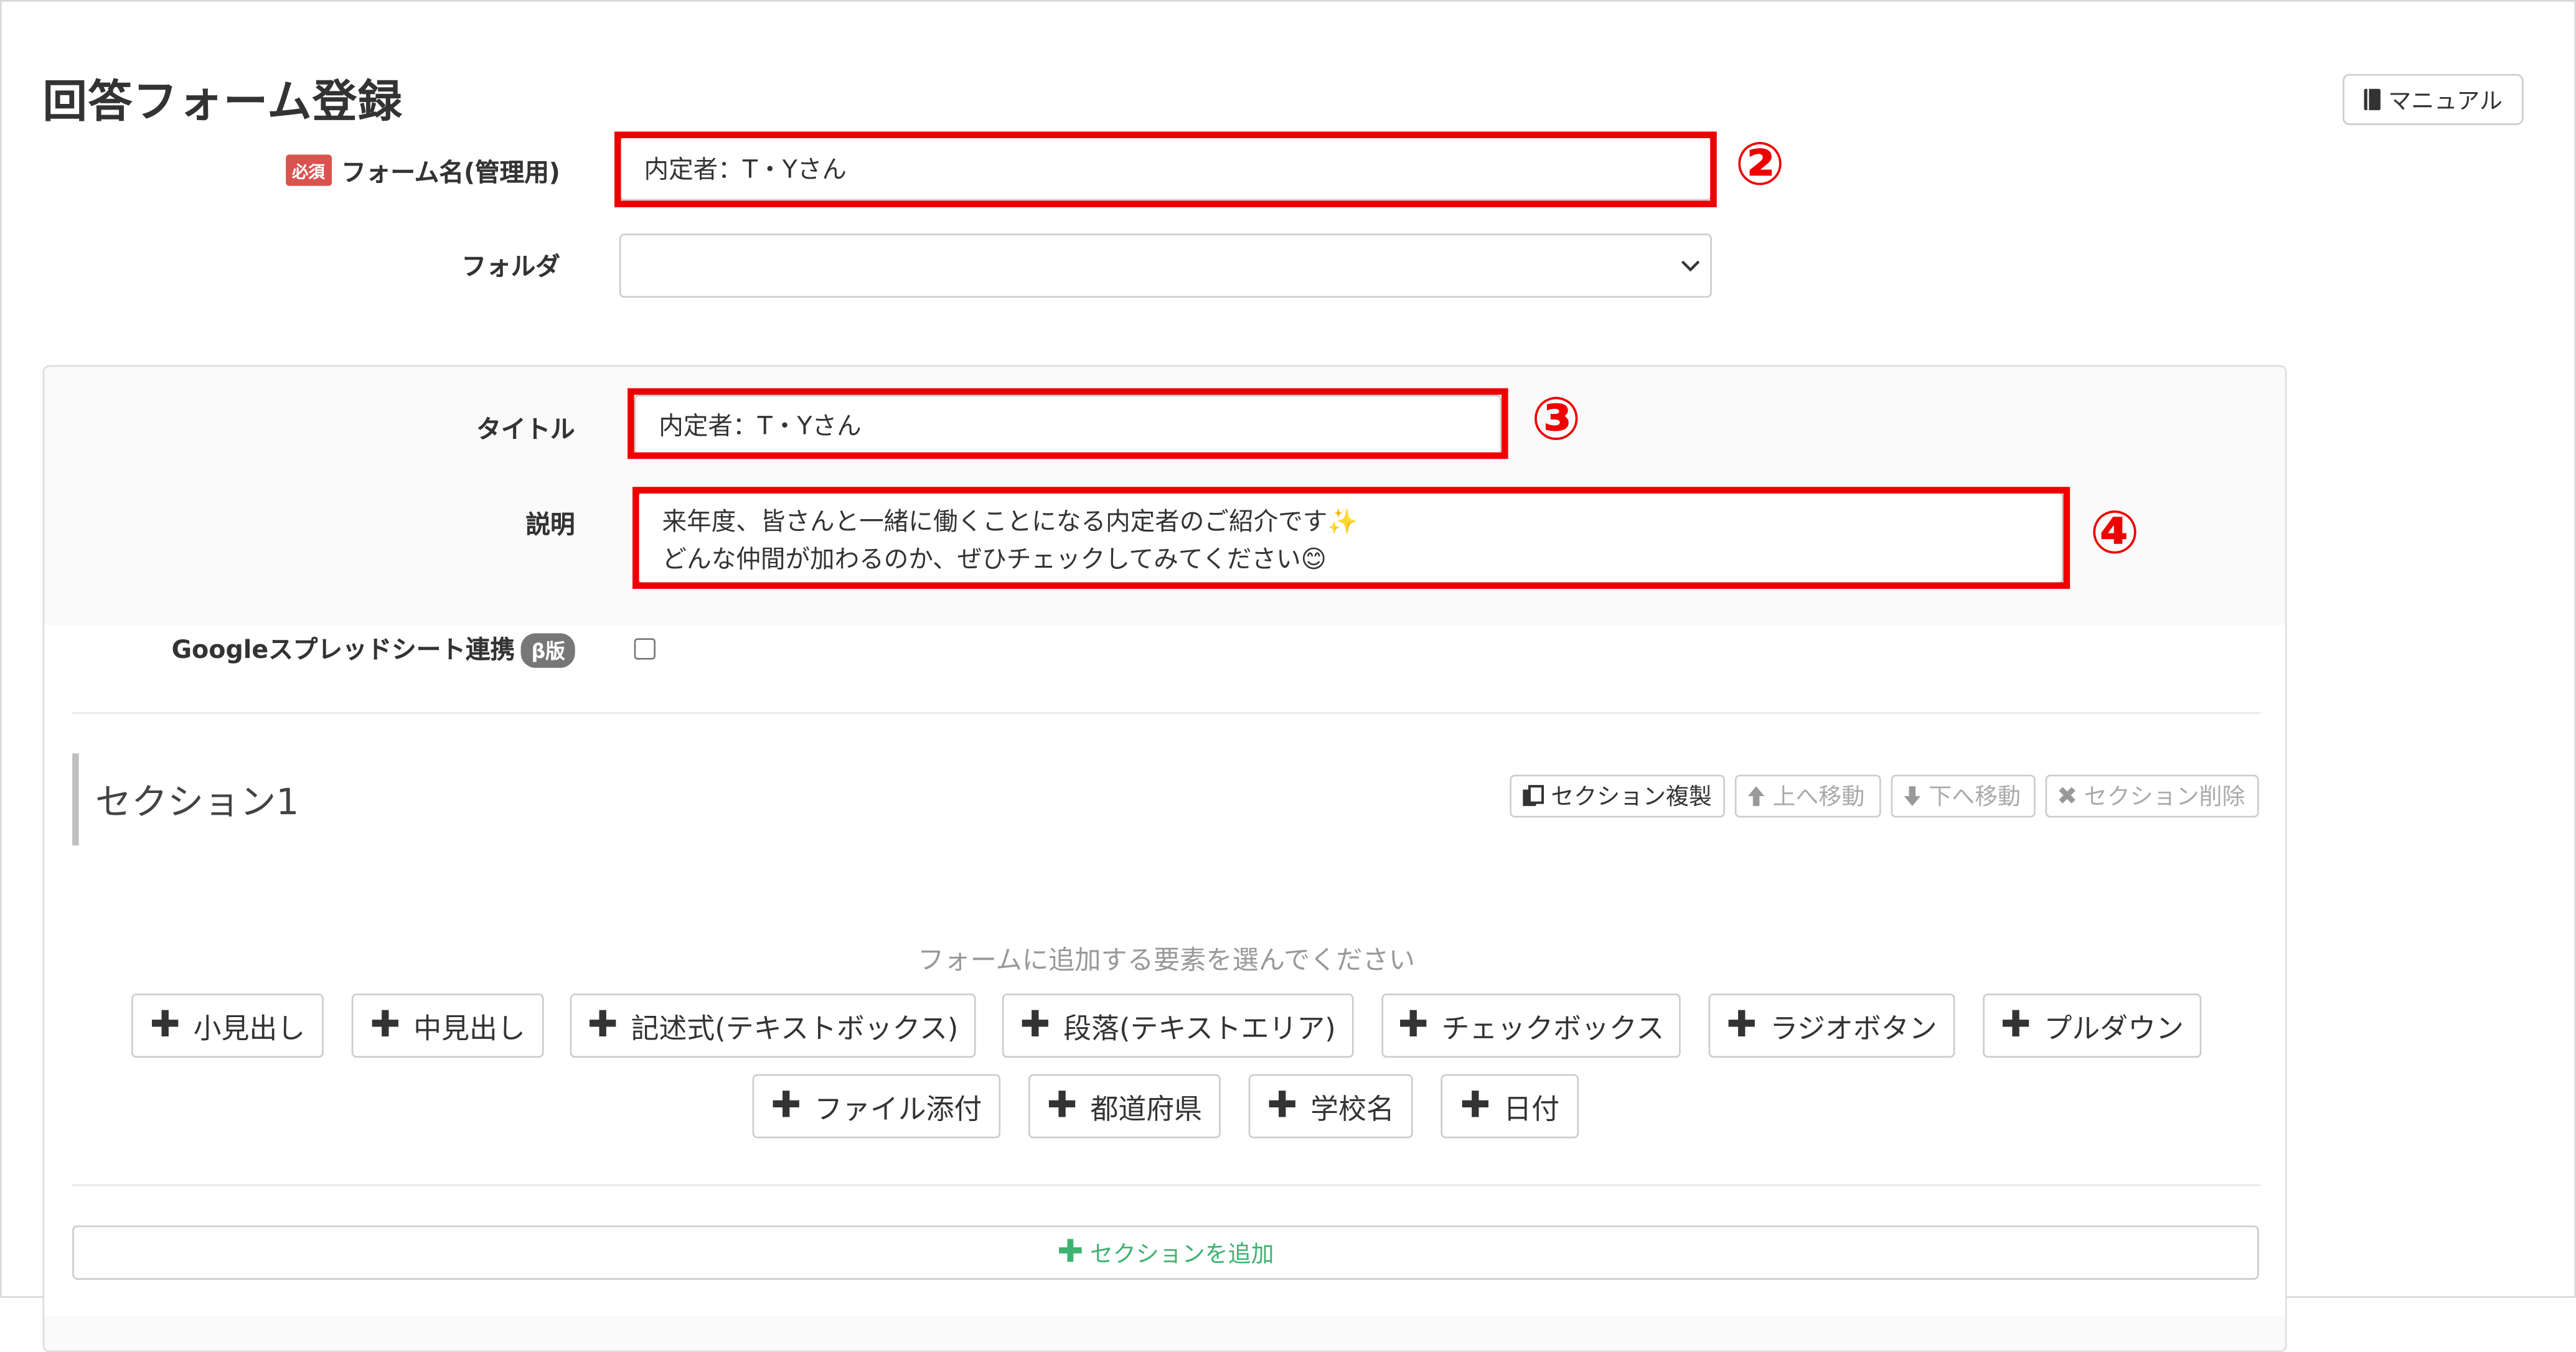 This screenshot has width=2576, height=1352. What do you see at coordinates (525, 429) in the screenshot?
I see `title-label: タイトル` at bounding box center [525, 429].